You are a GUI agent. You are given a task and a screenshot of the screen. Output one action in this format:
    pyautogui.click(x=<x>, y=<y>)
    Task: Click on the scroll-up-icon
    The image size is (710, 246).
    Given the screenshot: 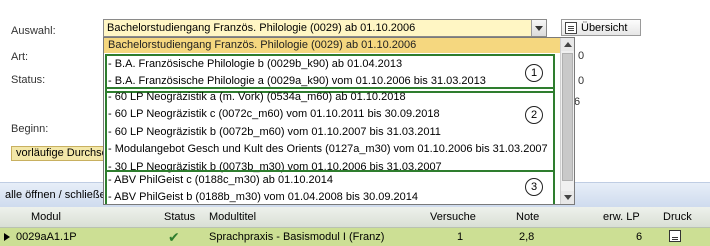 What is the action you would take?
    pyautogui.click(x=567, y=44)
    